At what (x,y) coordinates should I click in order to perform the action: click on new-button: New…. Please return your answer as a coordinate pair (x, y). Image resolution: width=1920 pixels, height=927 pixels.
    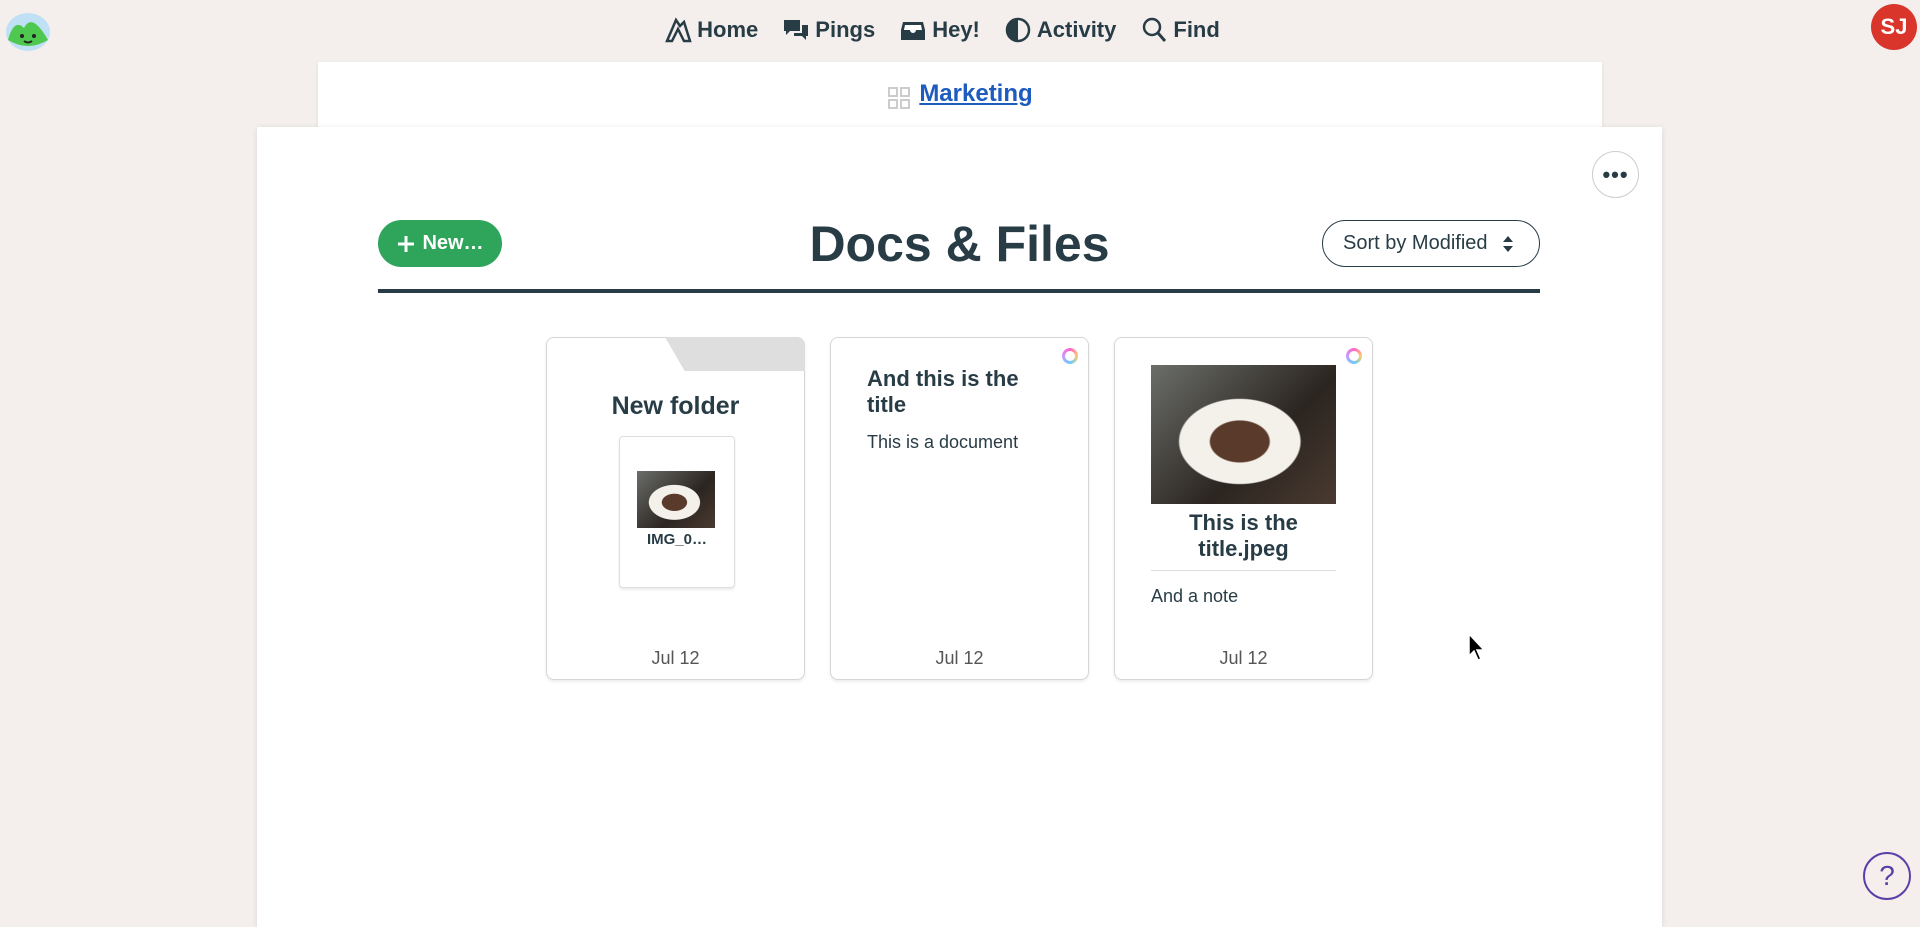
    Looking at the image, I should click on (440, 243).